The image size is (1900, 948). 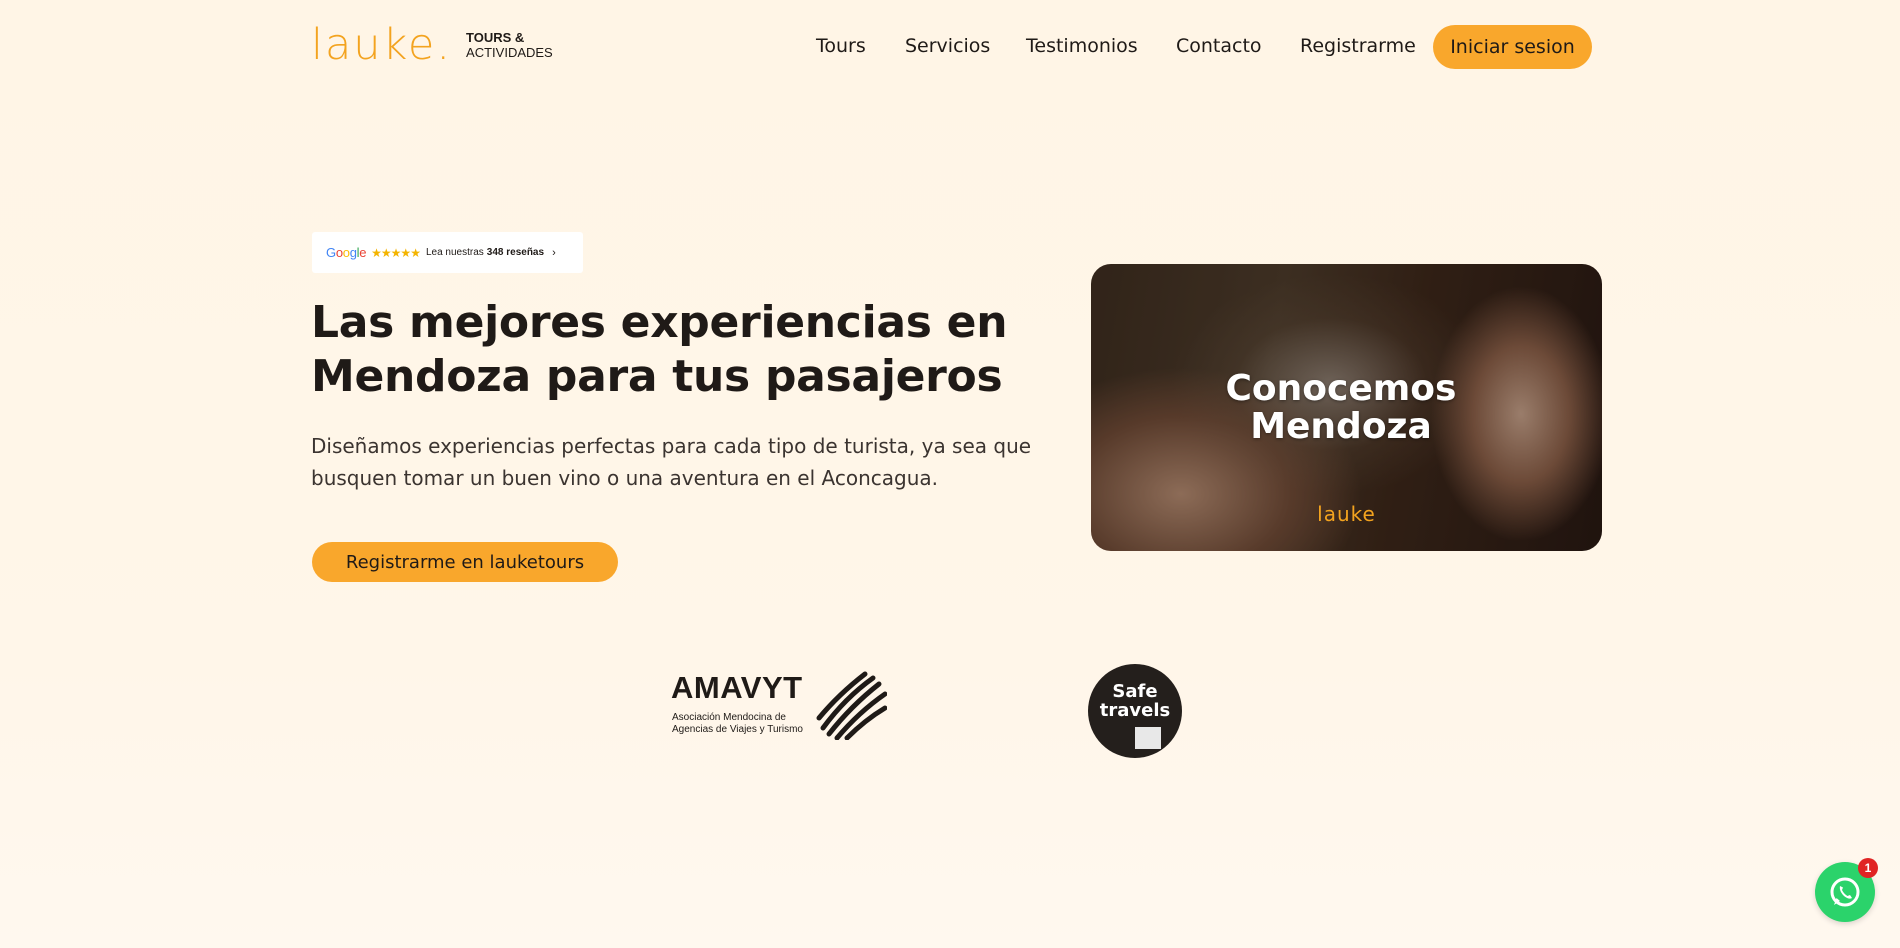 What do you see at coordinates (1219, 46) in the screenshot?
I see `nav-link-contacto: Contacto` at bounding box center [1219, 46].